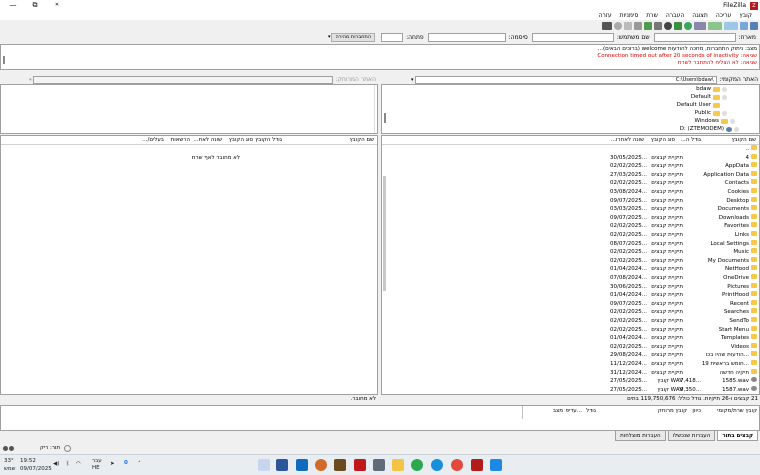 This screenshot has width=760, height=475. I want to click on menu-edit: עריכה, so click(724, 15).